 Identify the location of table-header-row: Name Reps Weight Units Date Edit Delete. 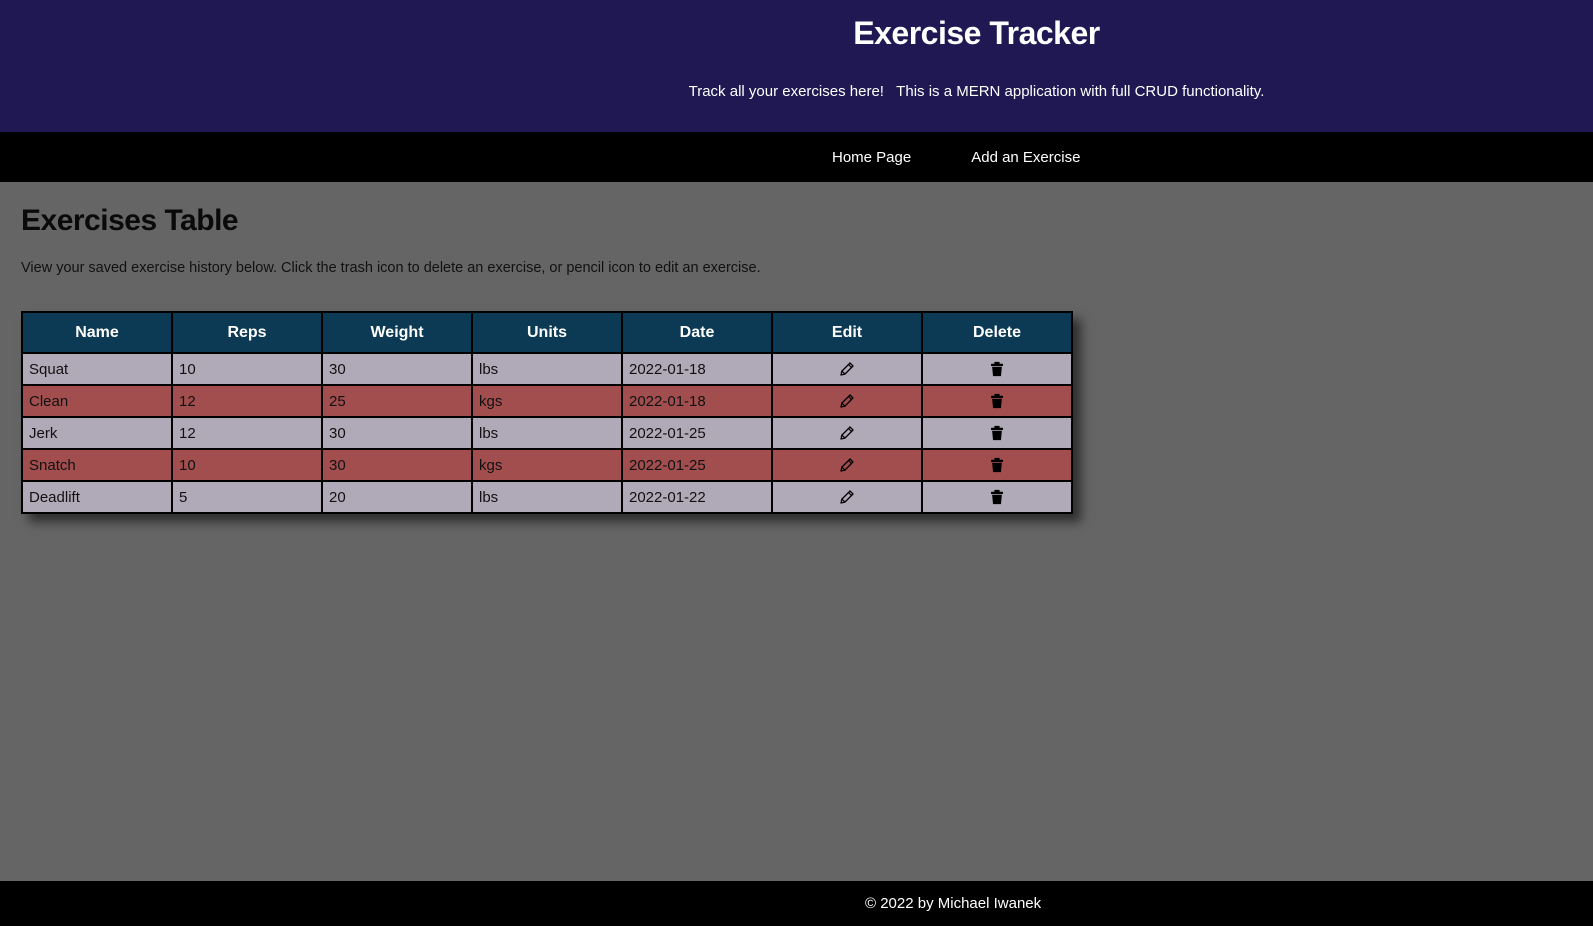
(547, 332).